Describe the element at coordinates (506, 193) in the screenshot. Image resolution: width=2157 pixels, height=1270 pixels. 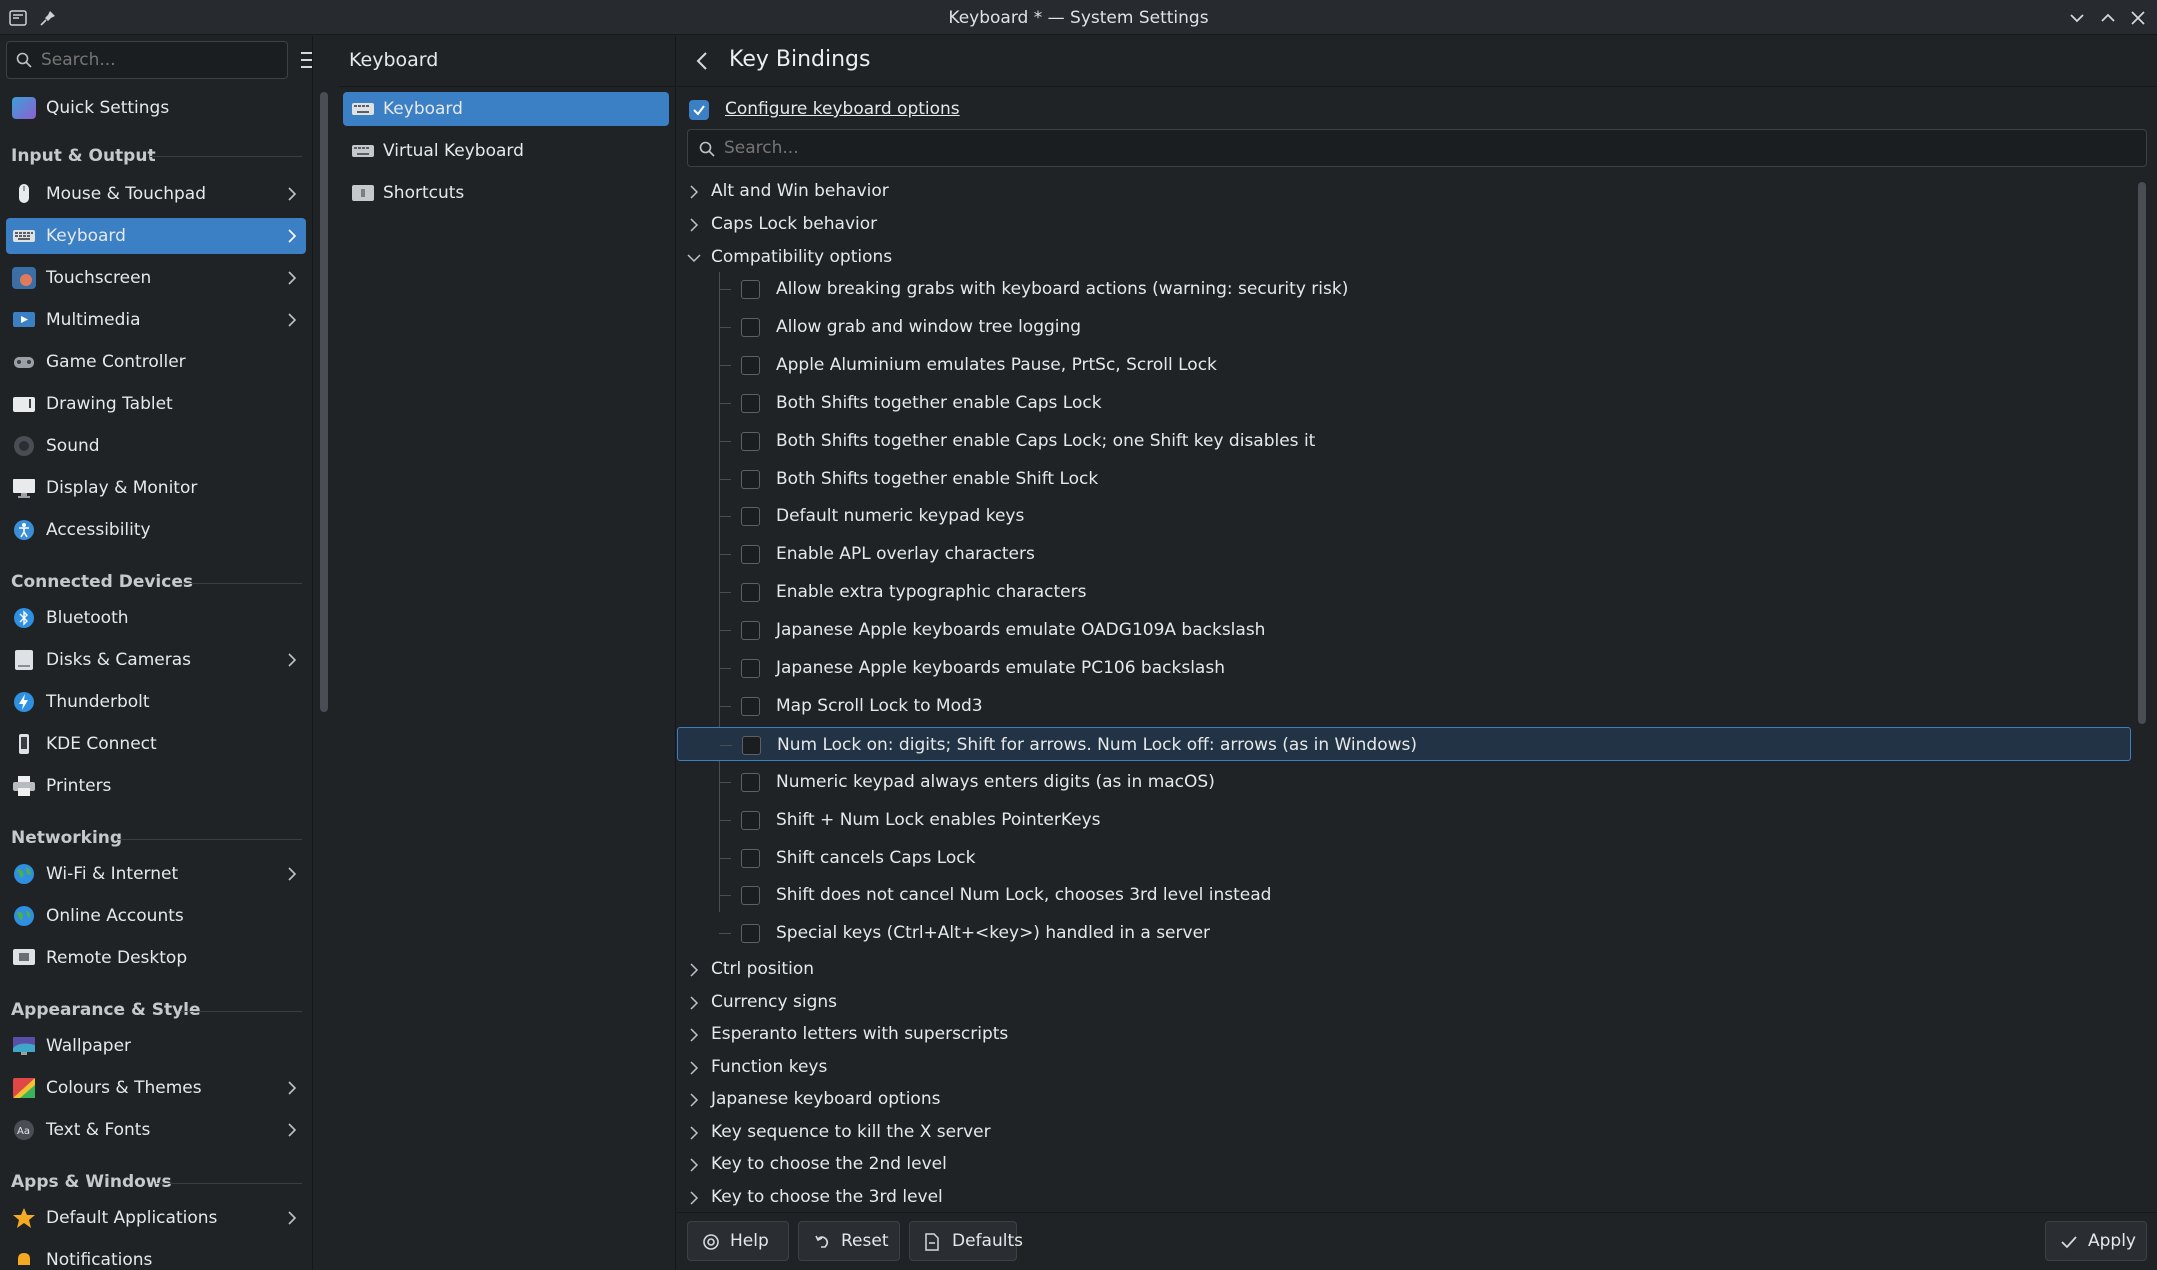
I see `subcategory-item-shortcuts: Shortcuts` at that location.